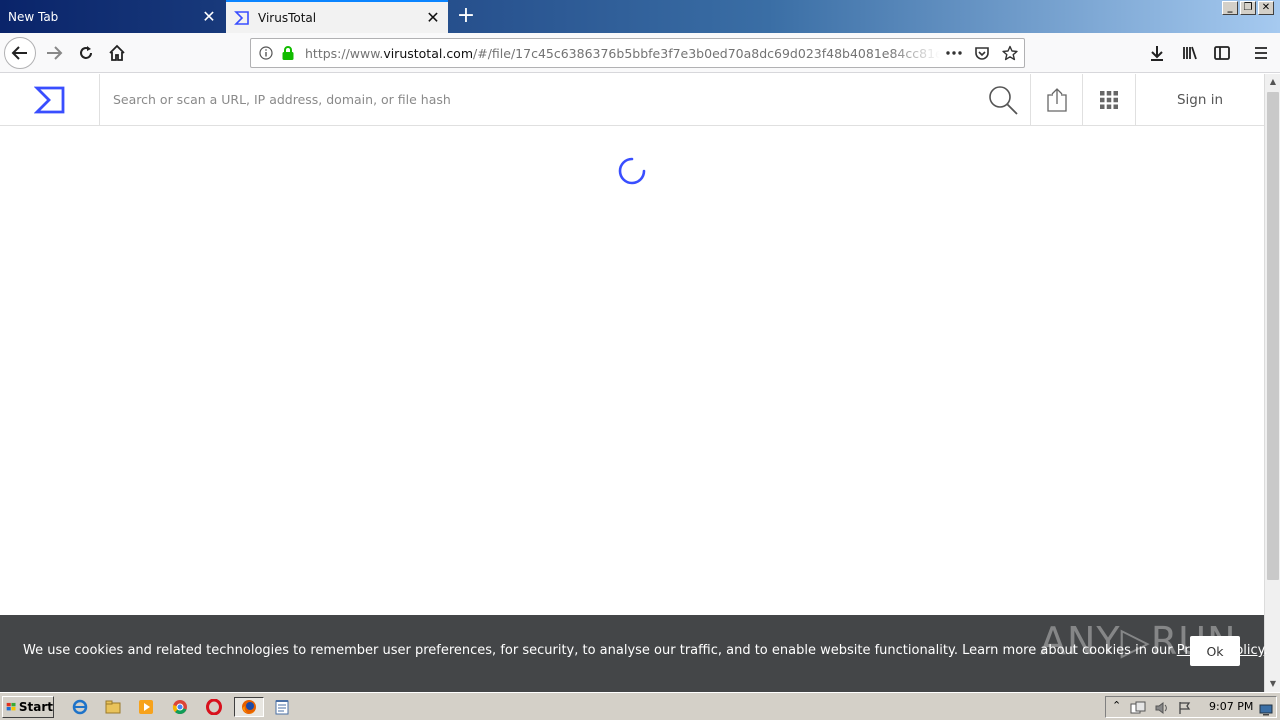 The width and height of the screenshot is (1280, 720). Describe the element at coordinates (1231, 706) in the screenshot. I see `clock: 9:07 PM` at that location.